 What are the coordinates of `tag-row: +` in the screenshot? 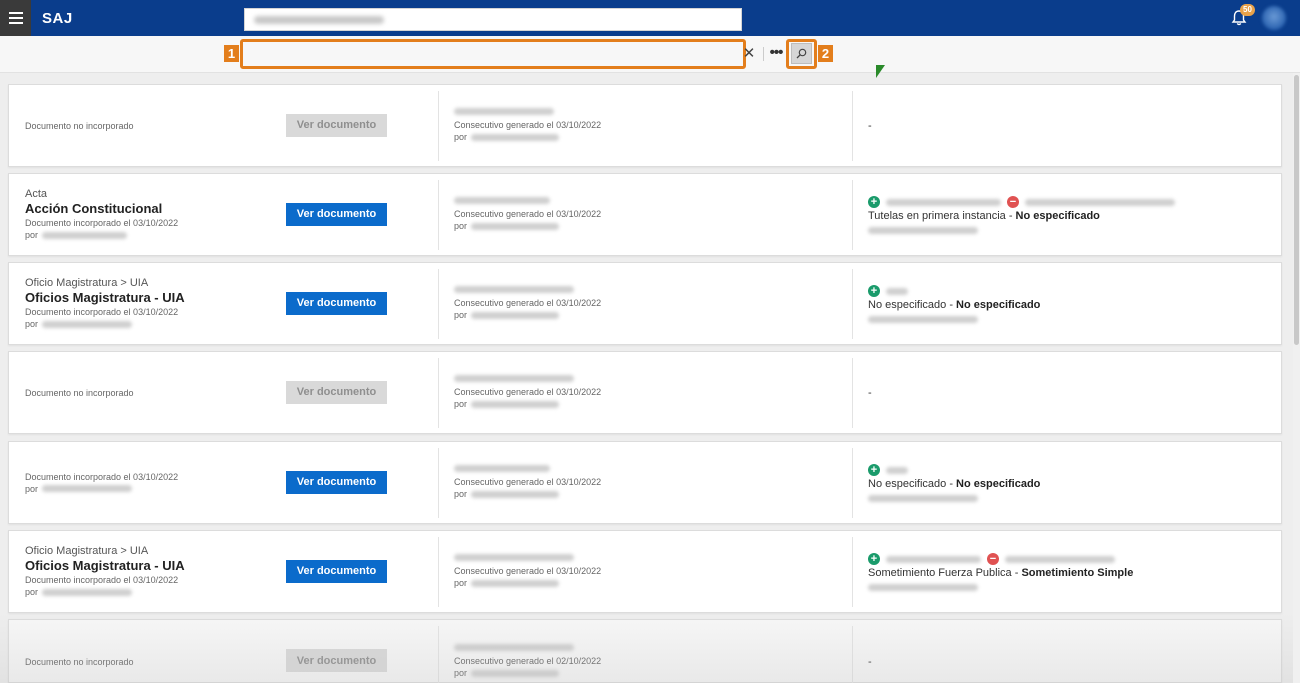 It's located at (954, 291).